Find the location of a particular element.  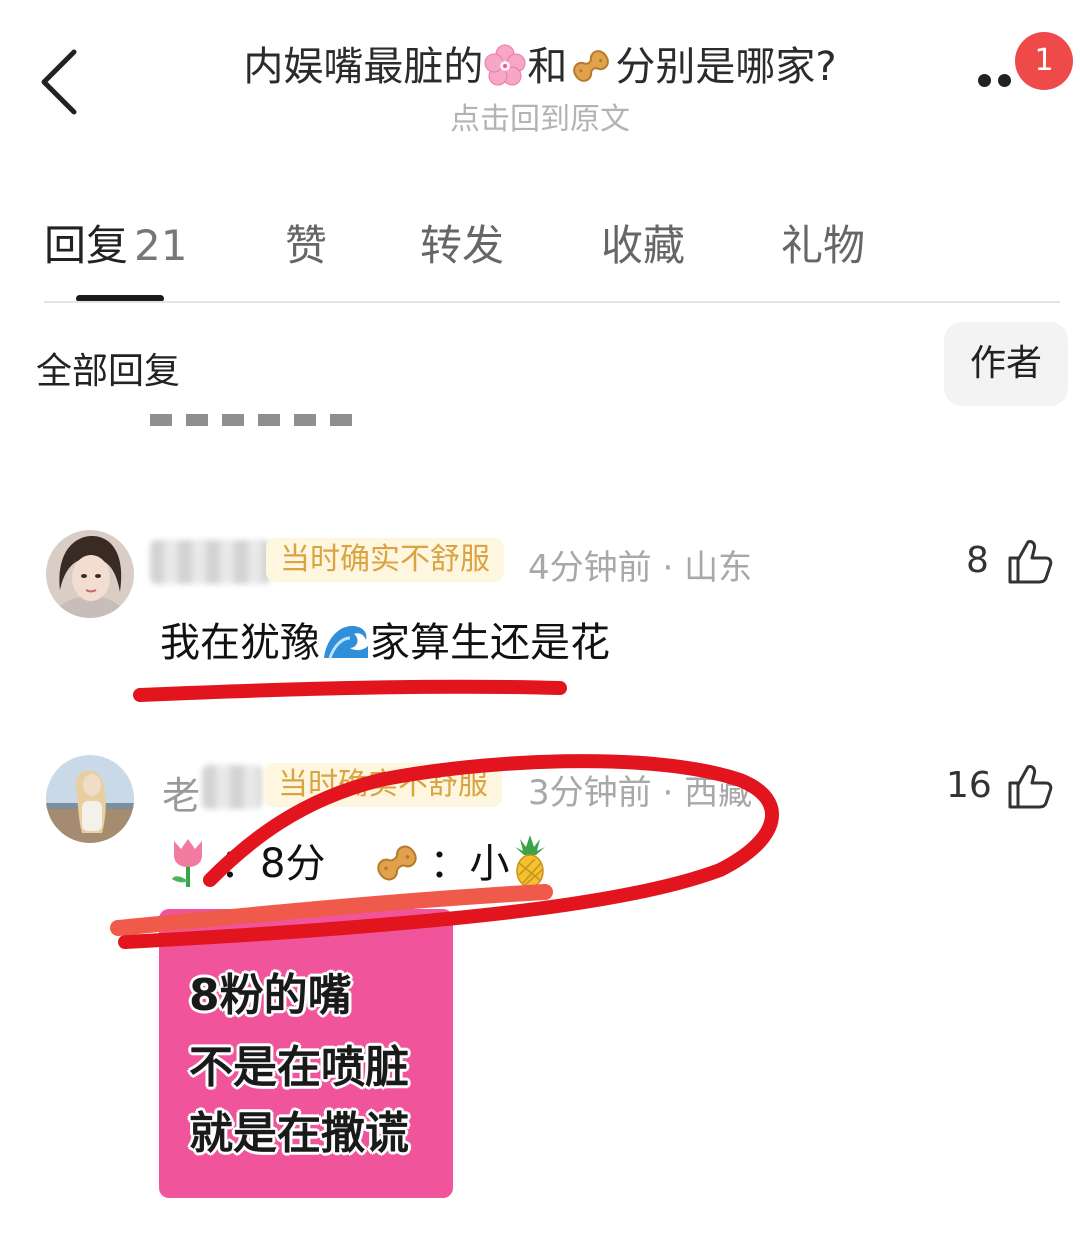

comment-meta: 3分钟前 · 西藏 is located at coordinates (640, 793).